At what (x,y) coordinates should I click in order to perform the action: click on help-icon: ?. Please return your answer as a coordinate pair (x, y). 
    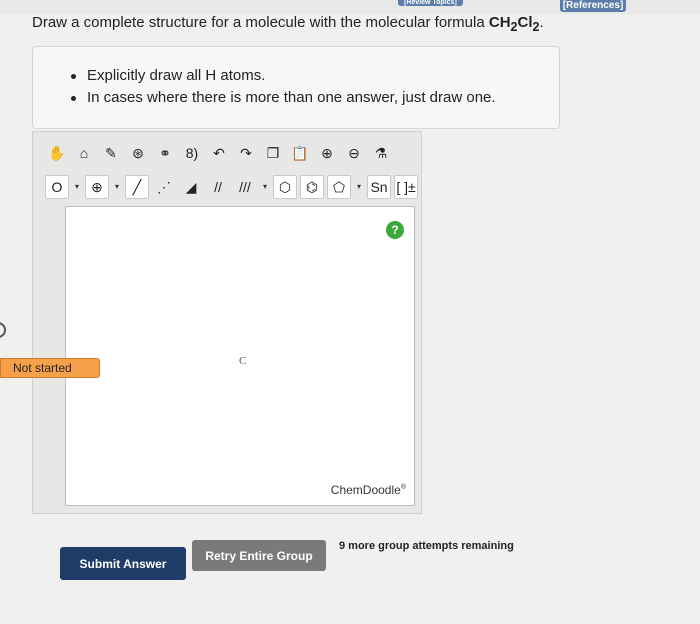
    Looking at the image, I should click on (395, 230).